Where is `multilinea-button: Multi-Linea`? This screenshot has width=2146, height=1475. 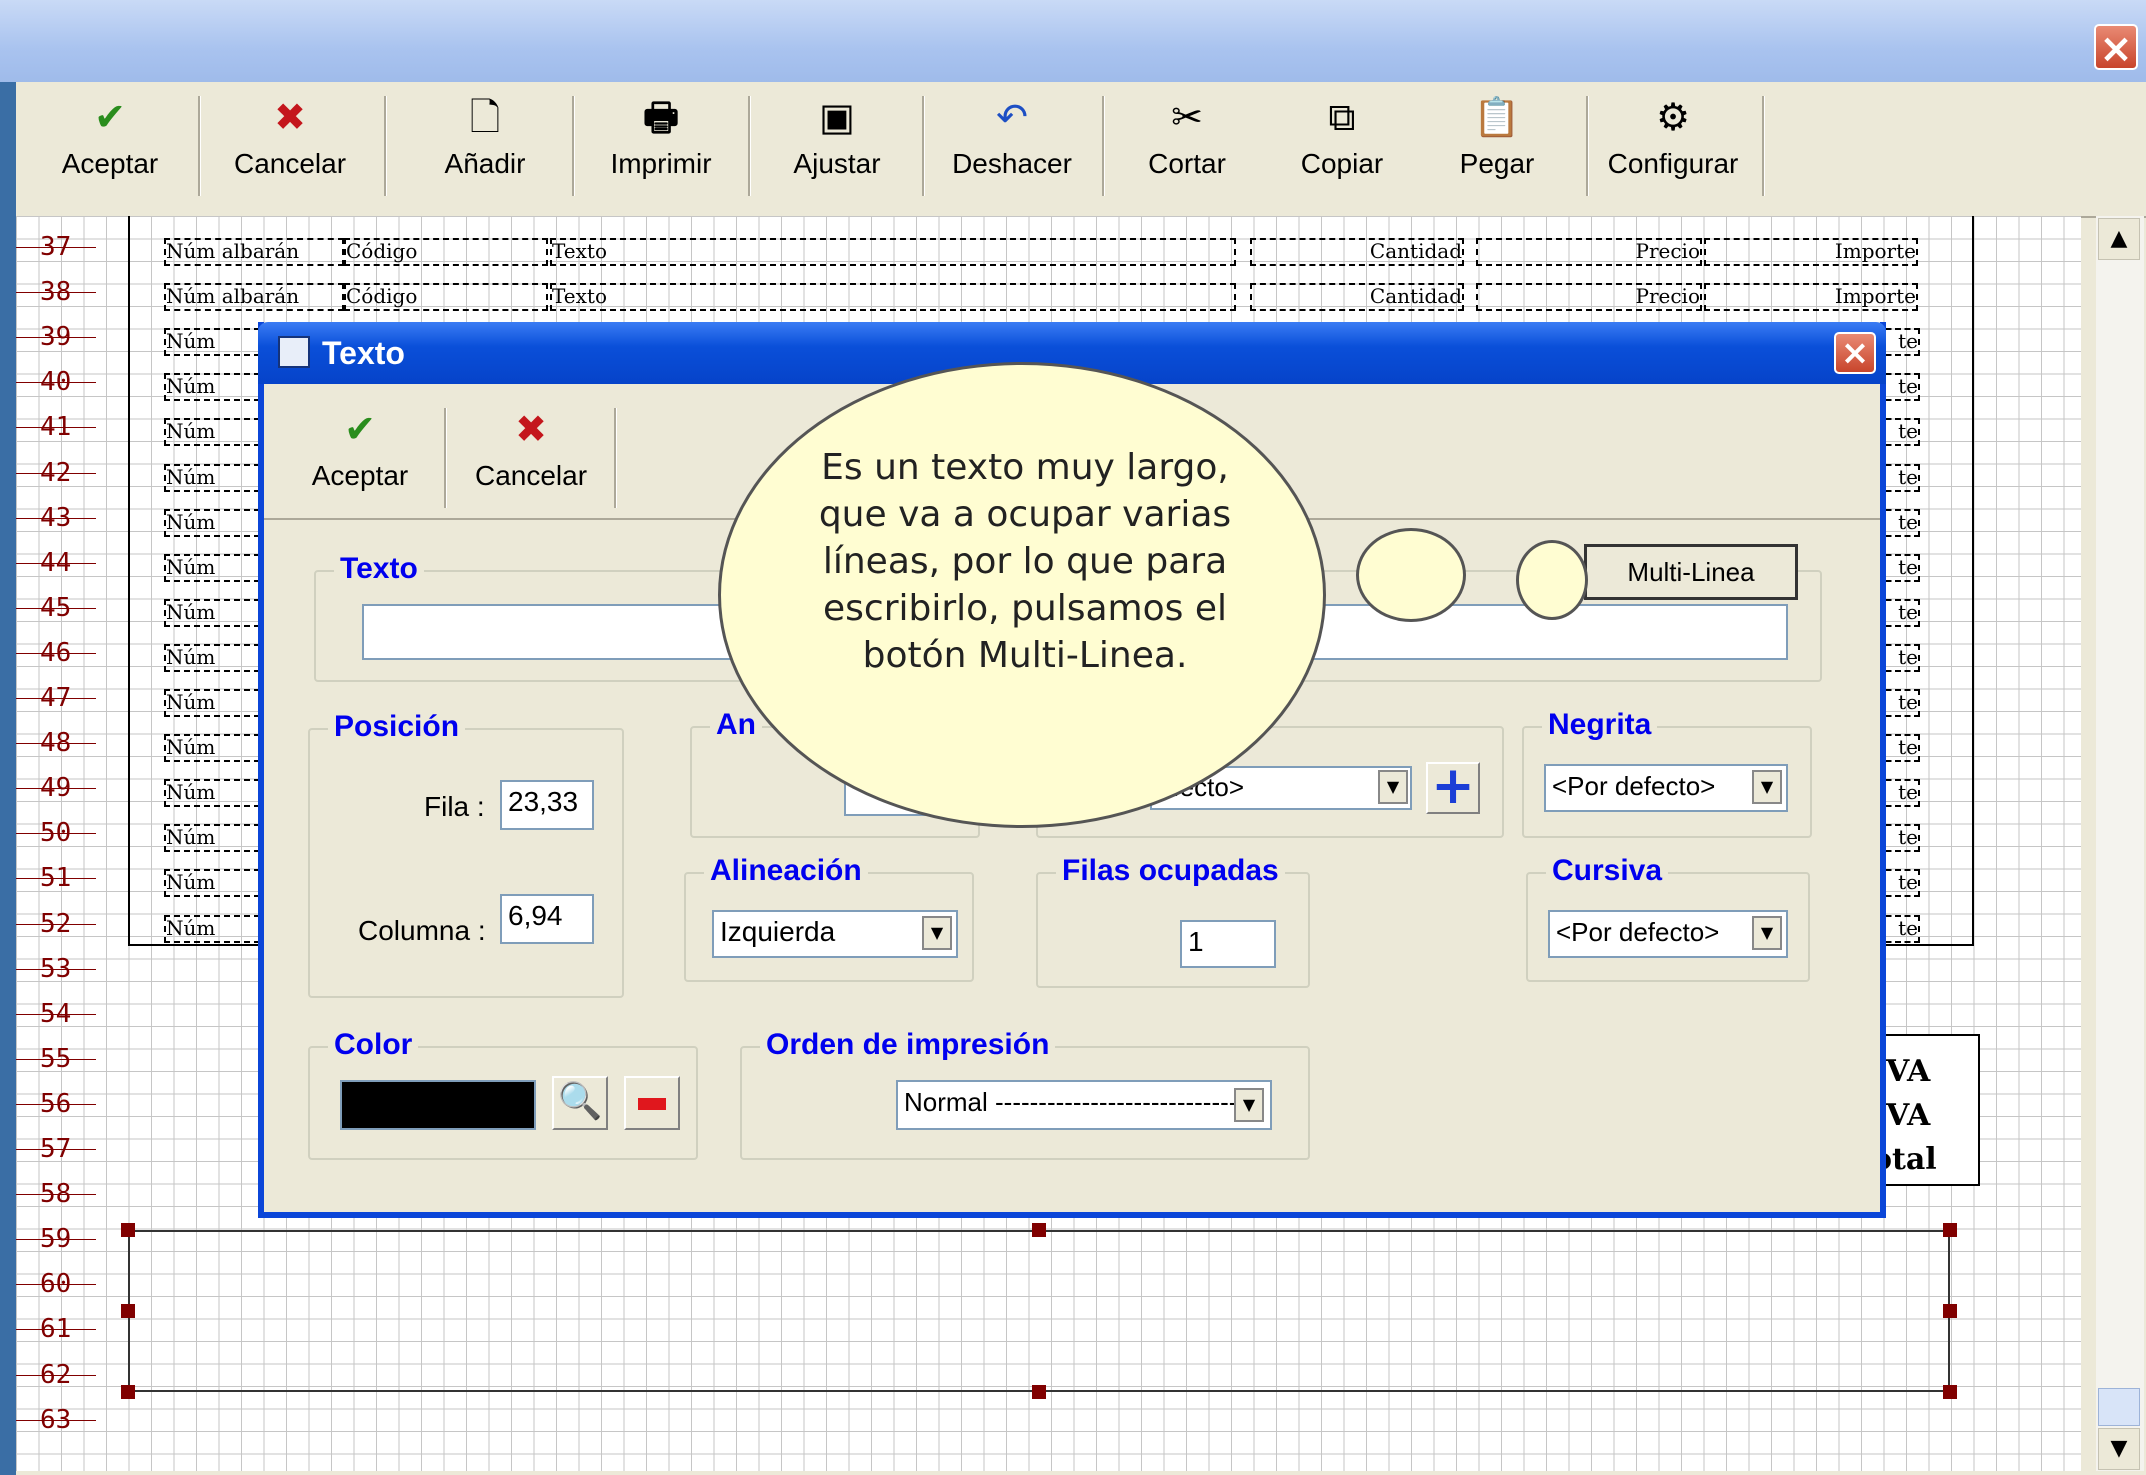 multilinea-button: Multi-Linea is located at coordinates (1691, 572).